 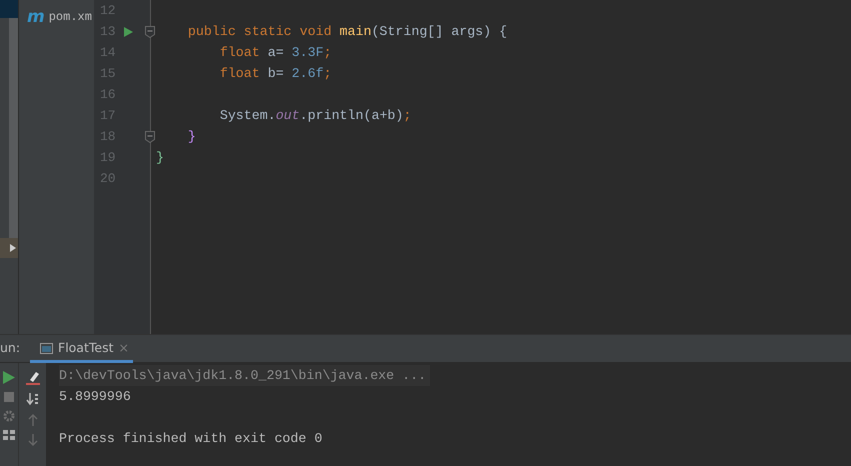 What do you see at coordinates (347, 32) in the screenshot?
I see `code-line: public static void main(String[] args) {` at bounding box center [347, 32].